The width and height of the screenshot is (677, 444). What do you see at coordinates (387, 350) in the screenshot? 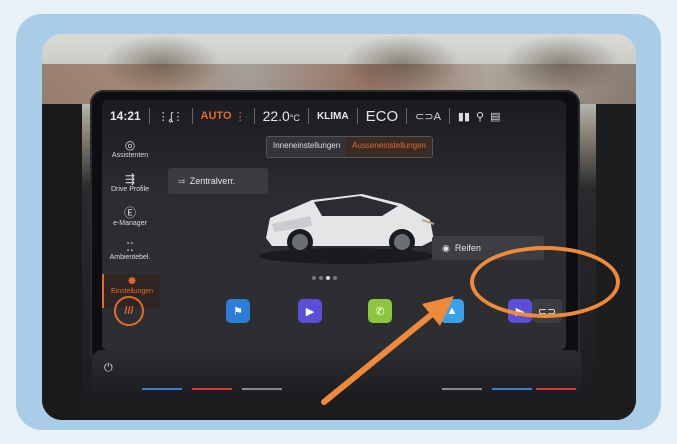
I see `annotation-arrow` at bounding box center [387, 350].